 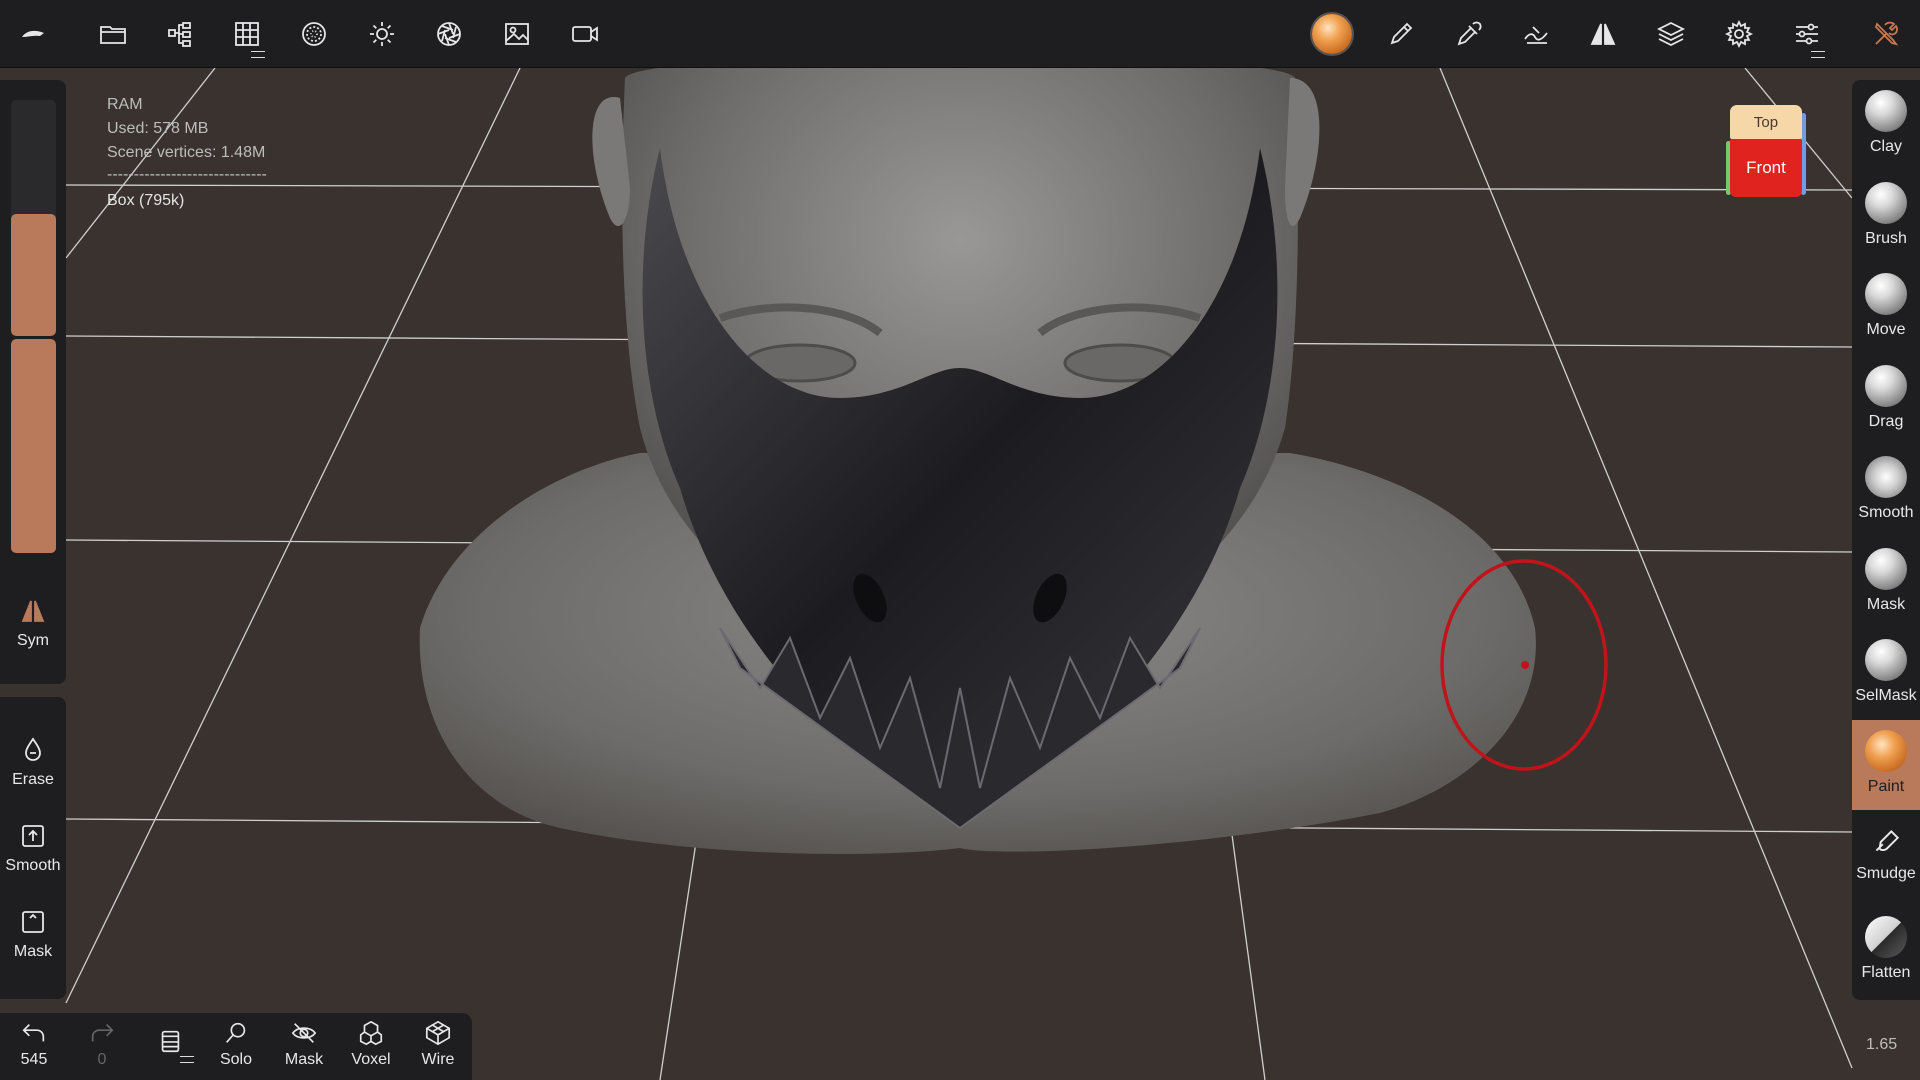 I want to click on left-slider-panel: Sym, so click(x=33, y=382).